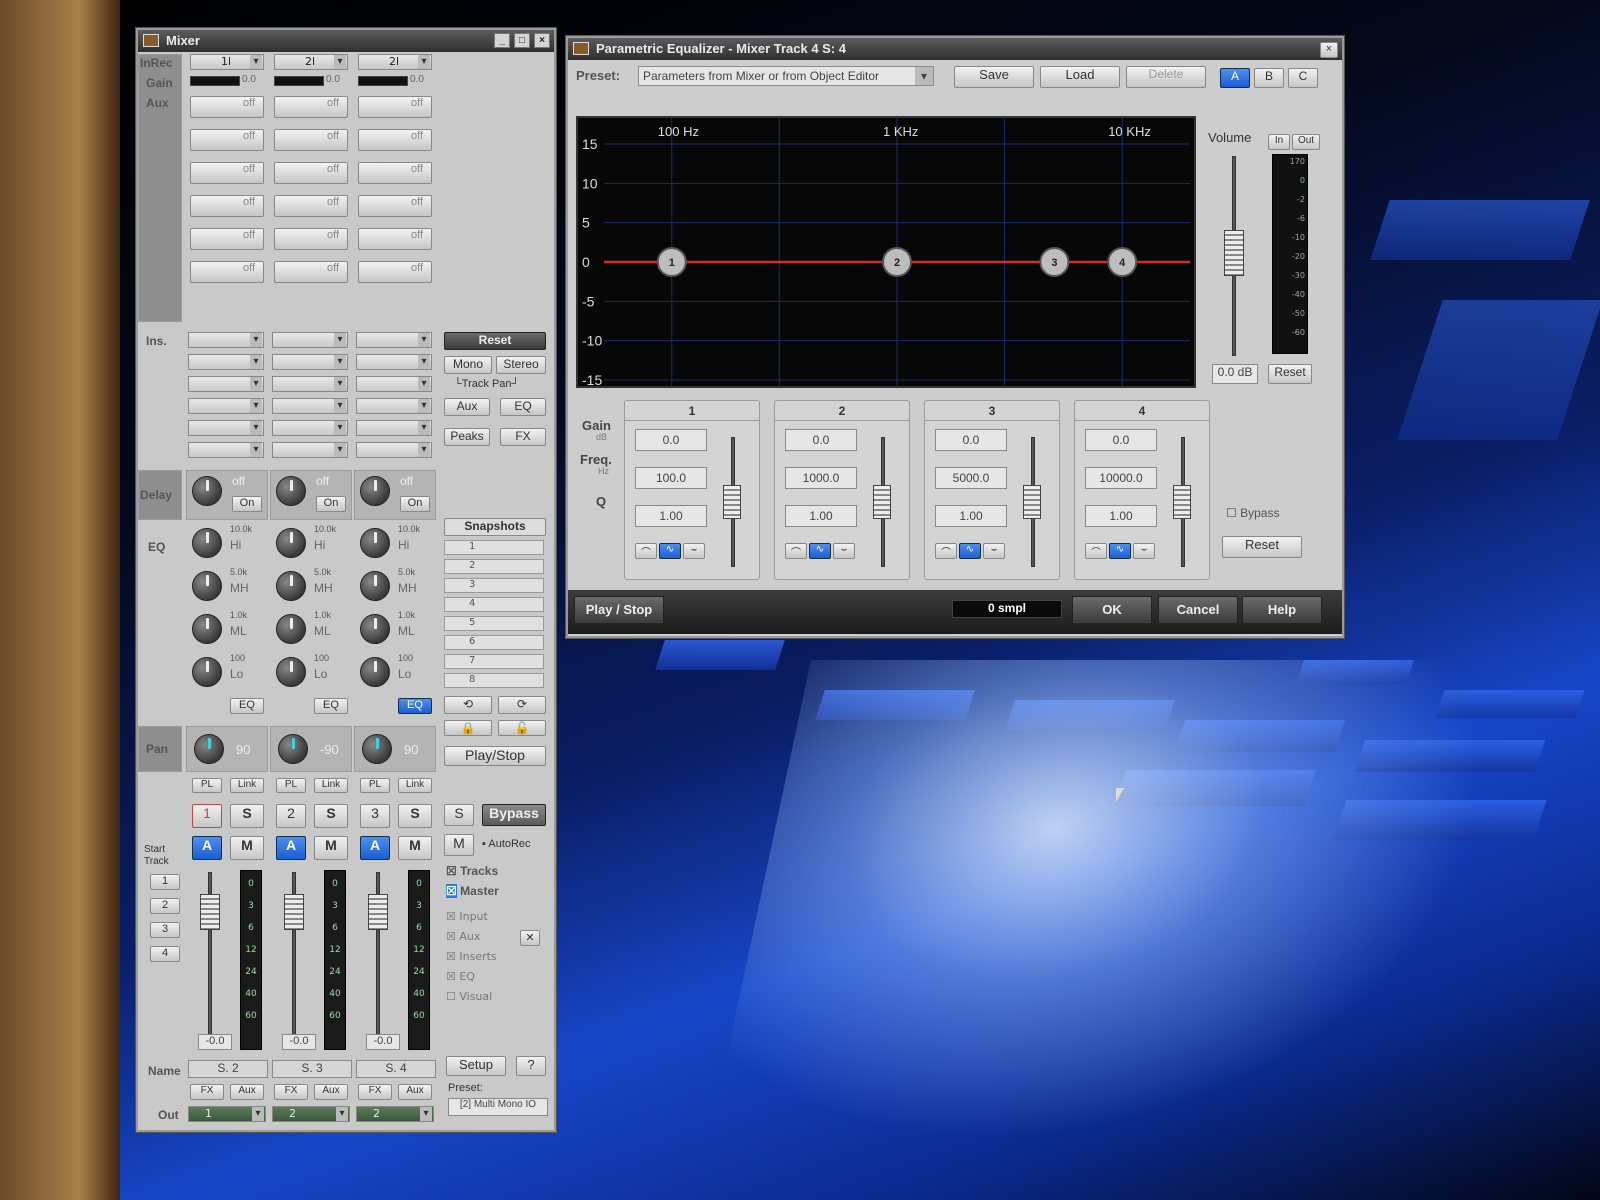  What do you see at coordinates (375, 816) in the screenshot?
I see `track-number: 3` at bounding box center [375, 816].